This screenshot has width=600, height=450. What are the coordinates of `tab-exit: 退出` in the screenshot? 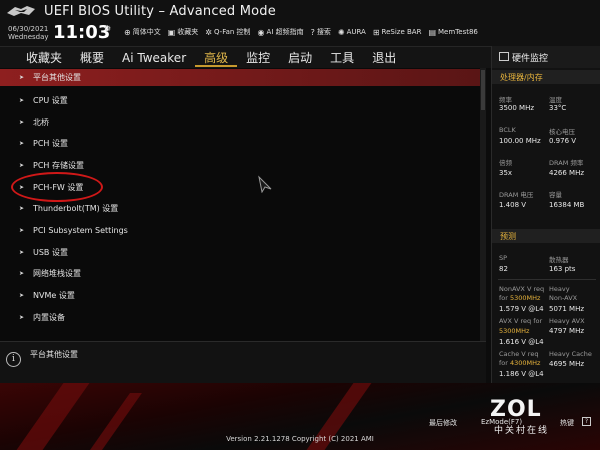 It's located at (384, 58).